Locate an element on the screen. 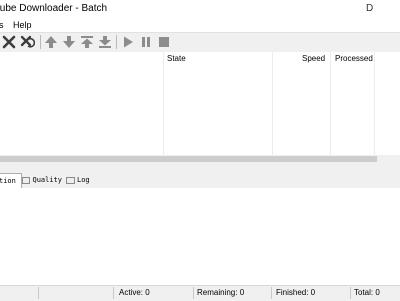 The width and height of the screenshot is (400, 301). start-button is located at coordinates (128, 42).